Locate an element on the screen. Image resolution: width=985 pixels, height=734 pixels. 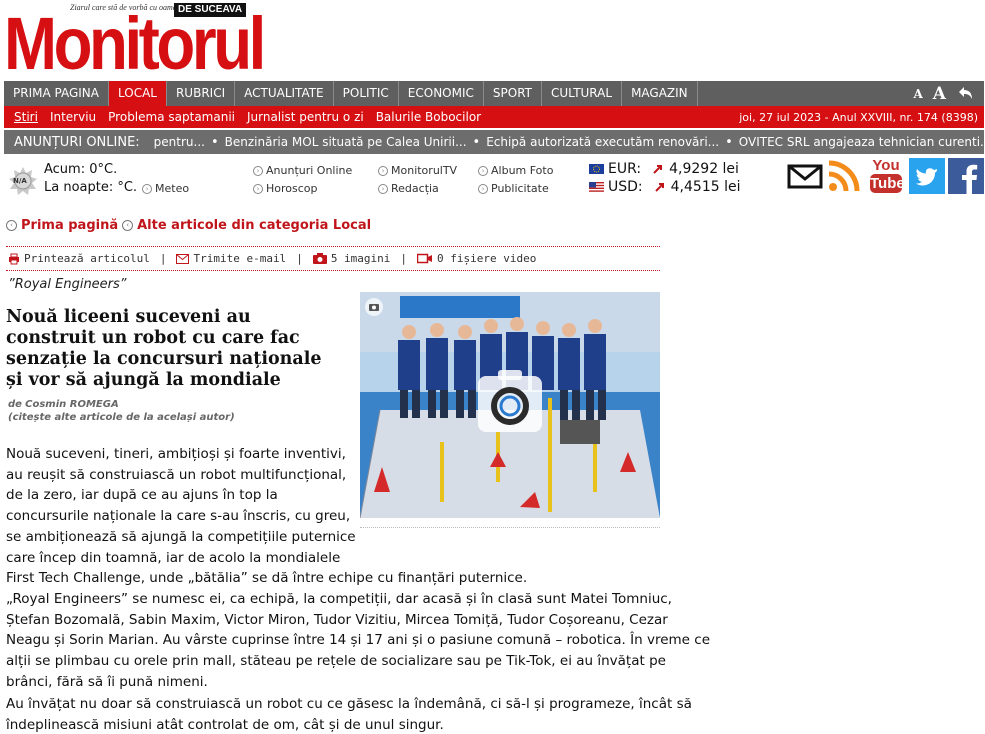
logo-wordmark: Monitorul is located at coordinates (135, 43).